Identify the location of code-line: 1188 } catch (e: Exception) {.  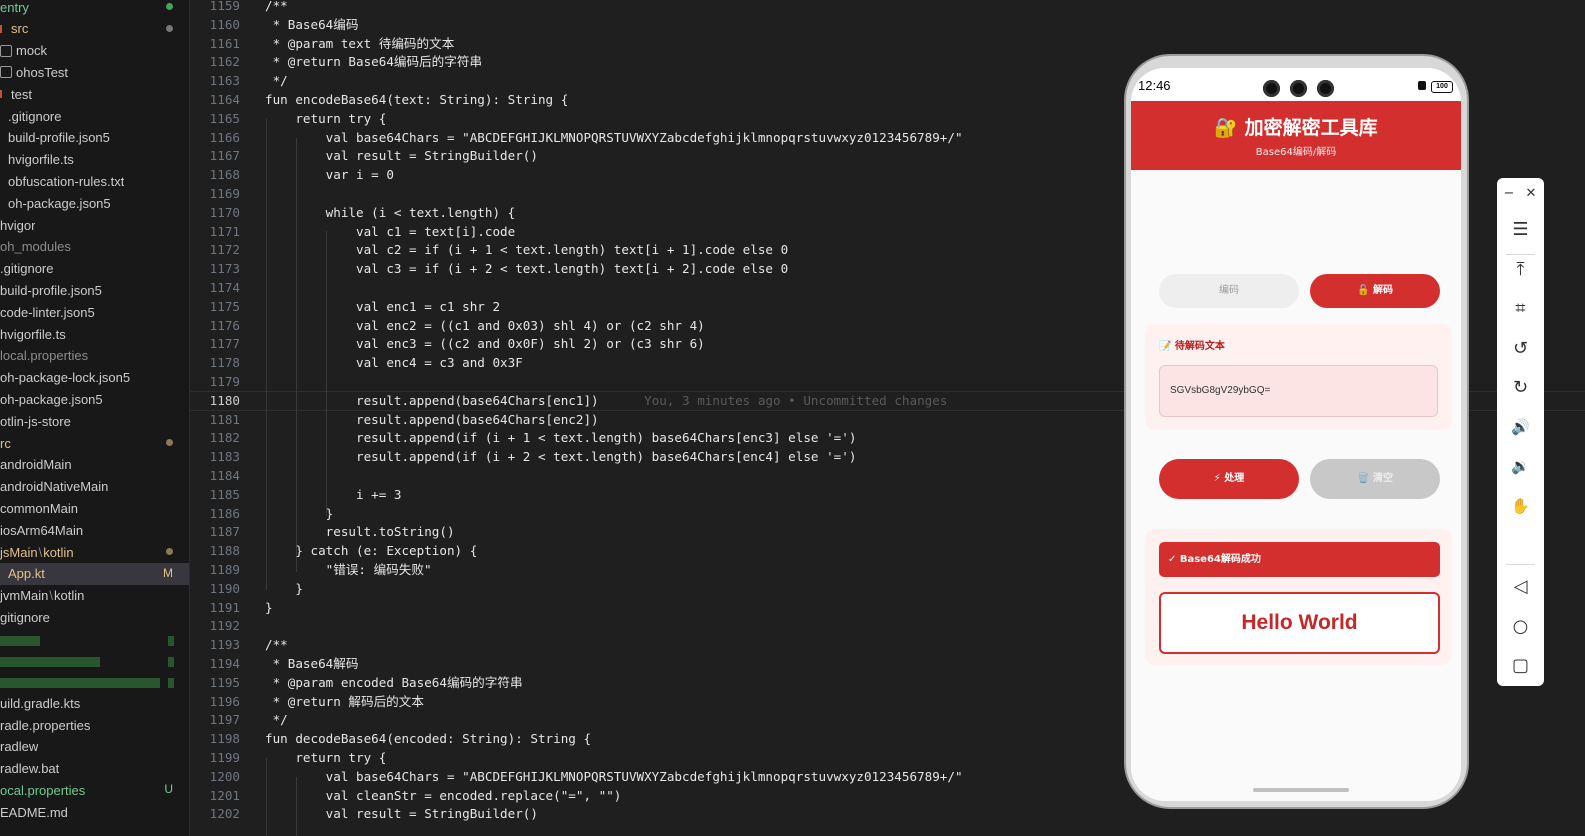
(334, 551).